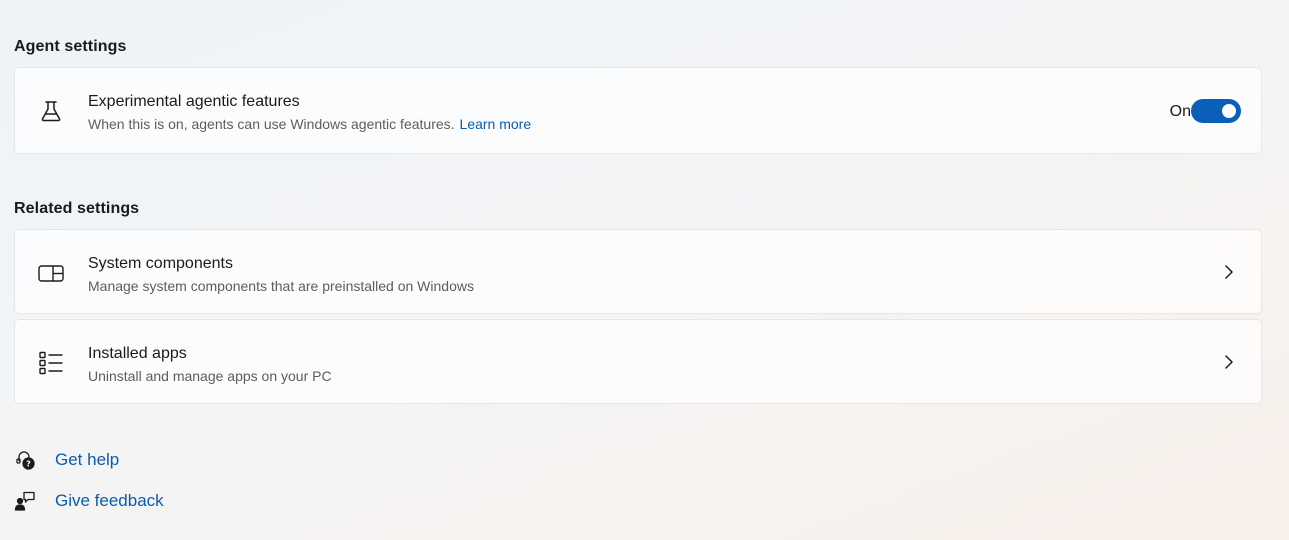 This screenshot has height=540, width=1289. Describe the element at coordinates (1216, 111) in the screenshot. I see `experimental-features-toggle` at that location.